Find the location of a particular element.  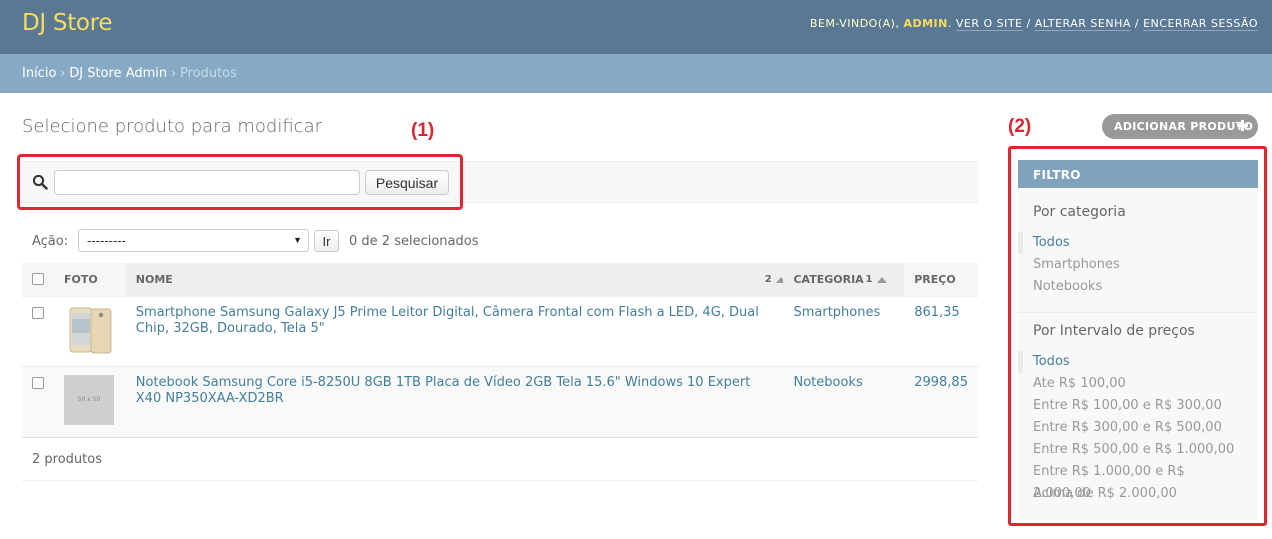

price-cell: 2998,85 is located at coordinates (941, 402).